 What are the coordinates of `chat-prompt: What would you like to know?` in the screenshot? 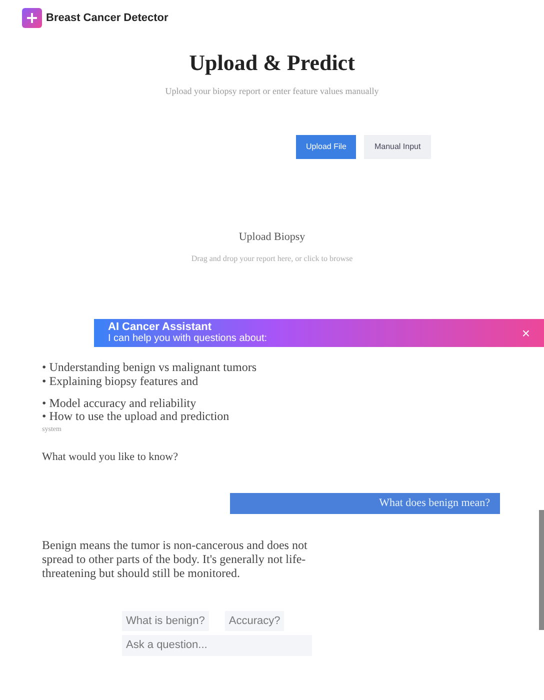 It's located at (110, 457).